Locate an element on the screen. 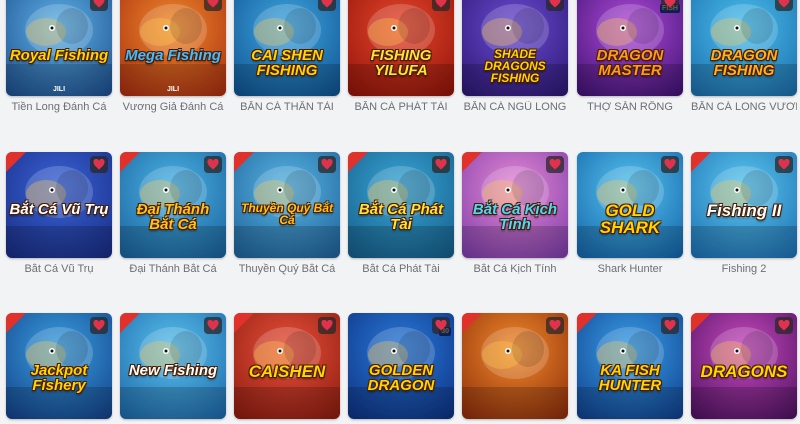 The image size is (800, 424). game-logo-title: Mega Fishing is located at coordinates (173, 55).